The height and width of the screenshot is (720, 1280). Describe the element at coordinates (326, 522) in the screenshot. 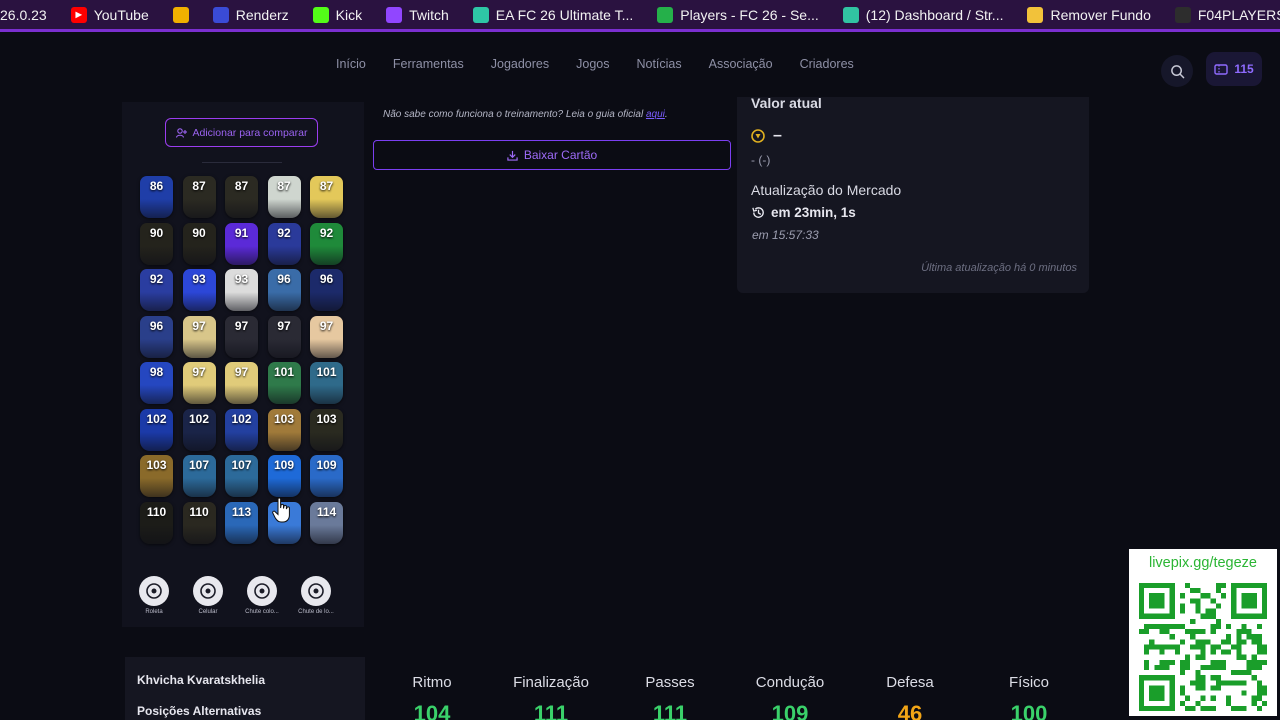

I see `player-card: 114` at that location.